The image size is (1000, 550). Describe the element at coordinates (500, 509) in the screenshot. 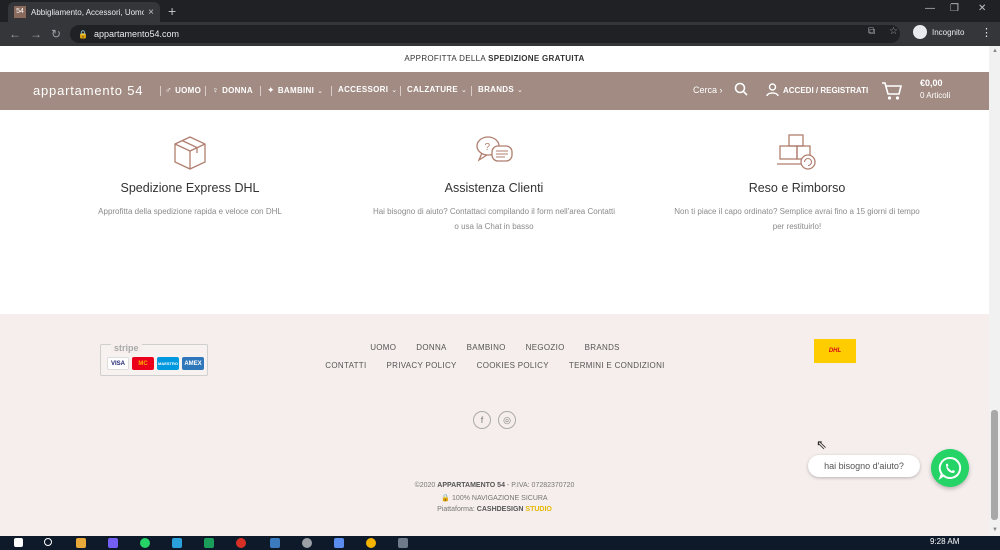

I see `platform-brand: CASHDESIGN` at that location.